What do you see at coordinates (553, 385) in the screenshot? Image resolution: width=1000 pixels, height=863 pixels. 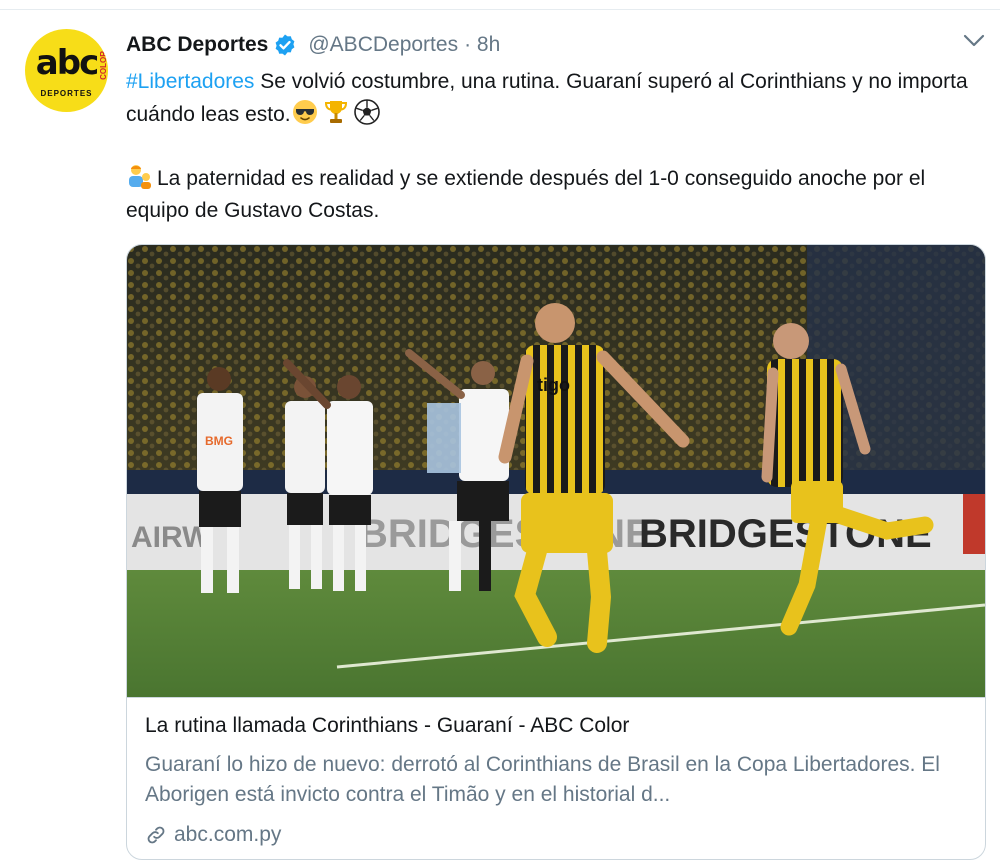 I see `sponsor-away-text: tigo` at bounding box center [553, 385].